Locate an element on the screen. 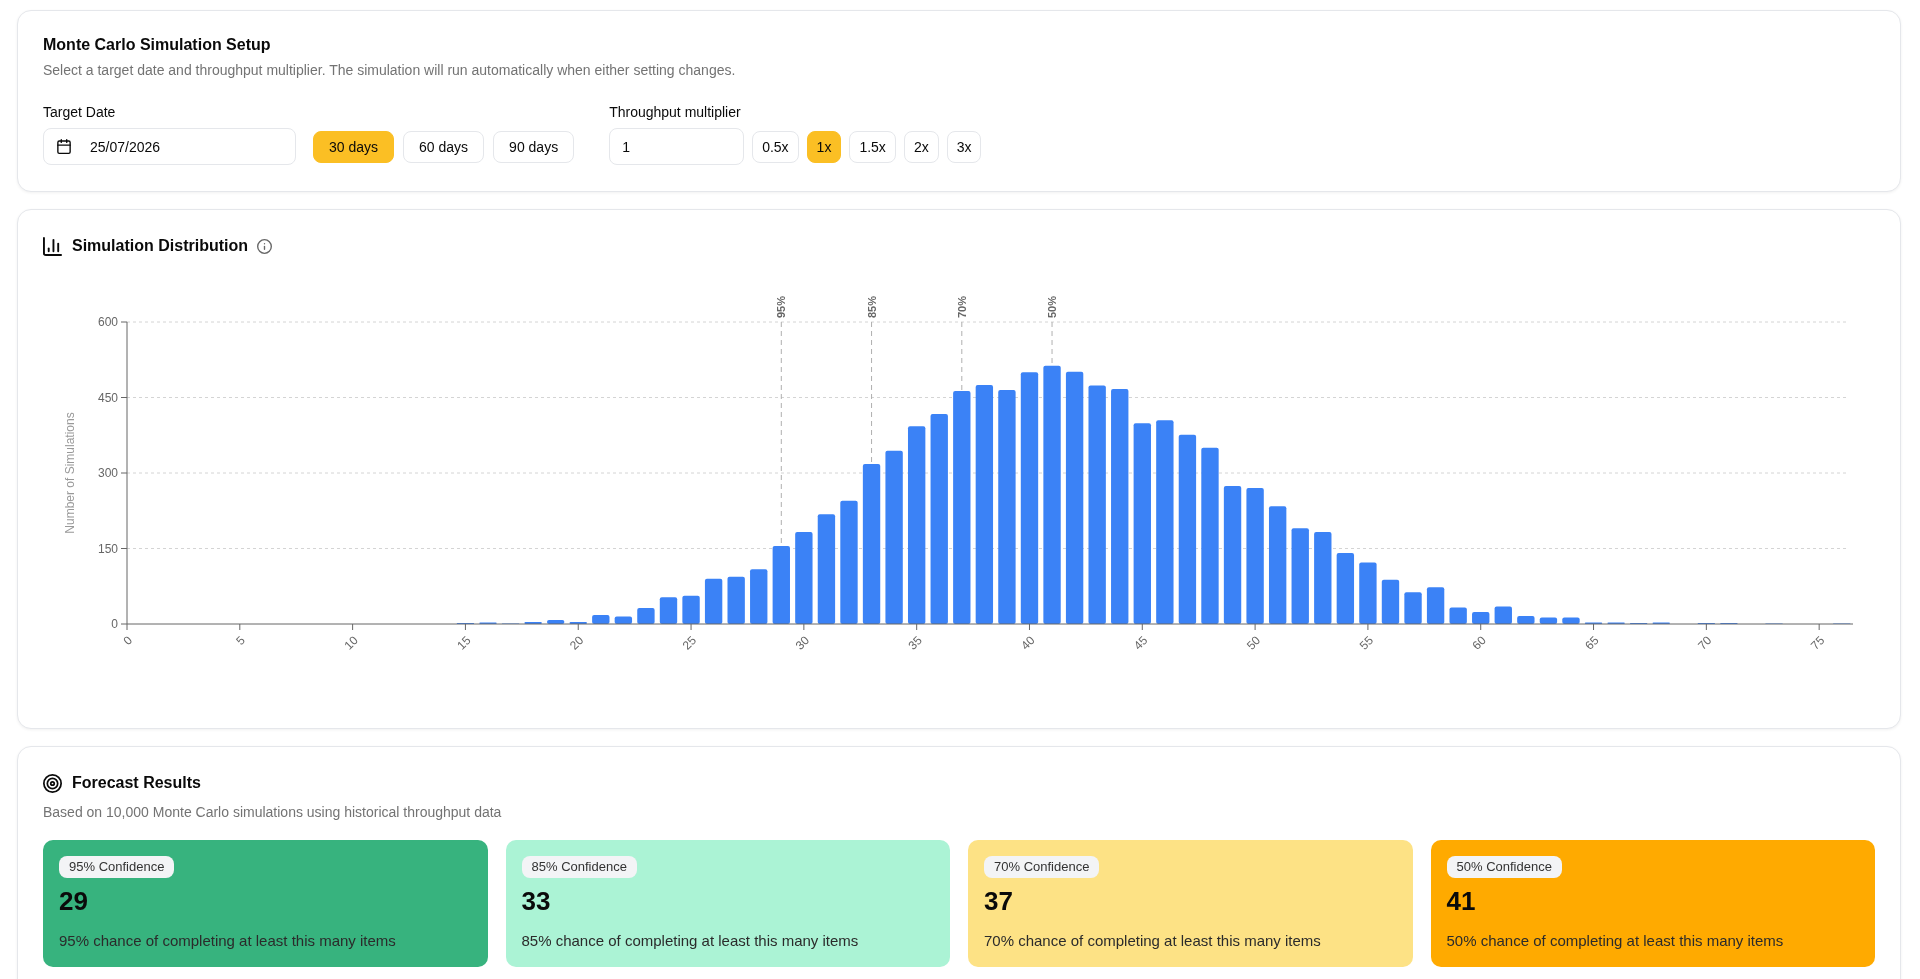  axis-tick-label: 70 is located at coordinates (1705, 643).